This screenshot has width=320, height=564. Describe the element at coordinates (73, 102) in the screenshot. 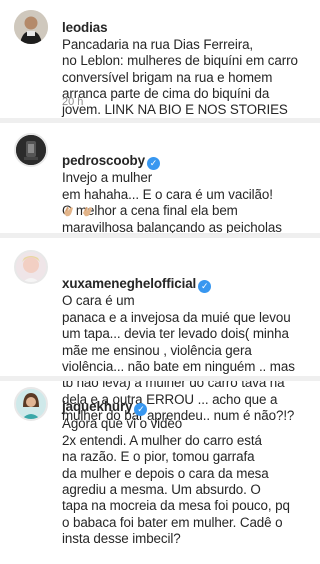

I see `comment-timestamp: 20 h` at that location.